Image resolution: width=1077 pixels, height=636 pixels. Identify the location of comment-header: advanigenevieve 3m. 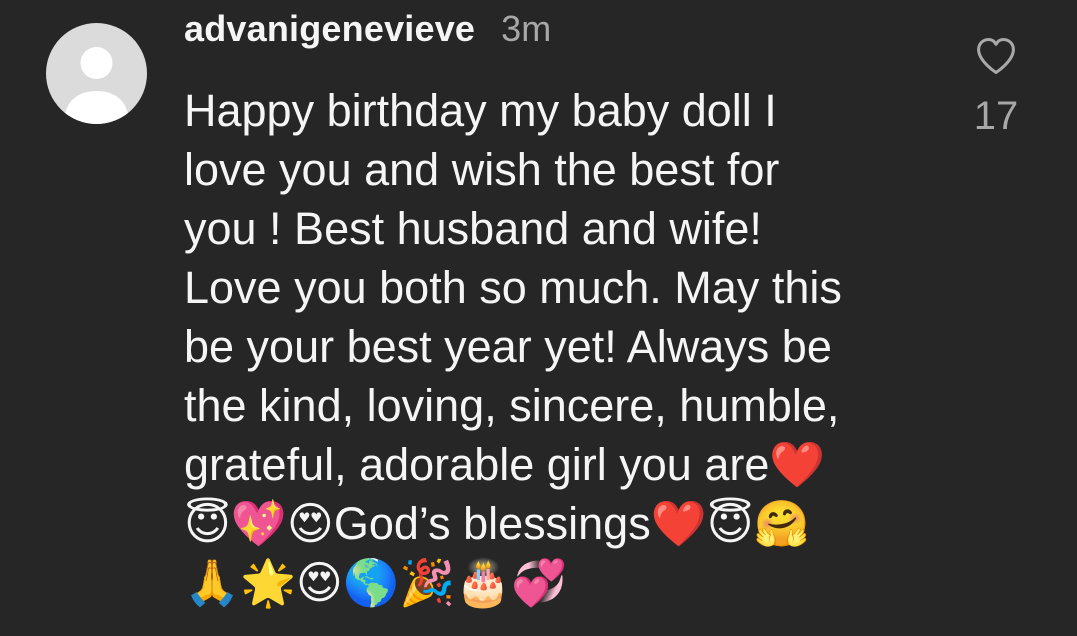
(367, 33).